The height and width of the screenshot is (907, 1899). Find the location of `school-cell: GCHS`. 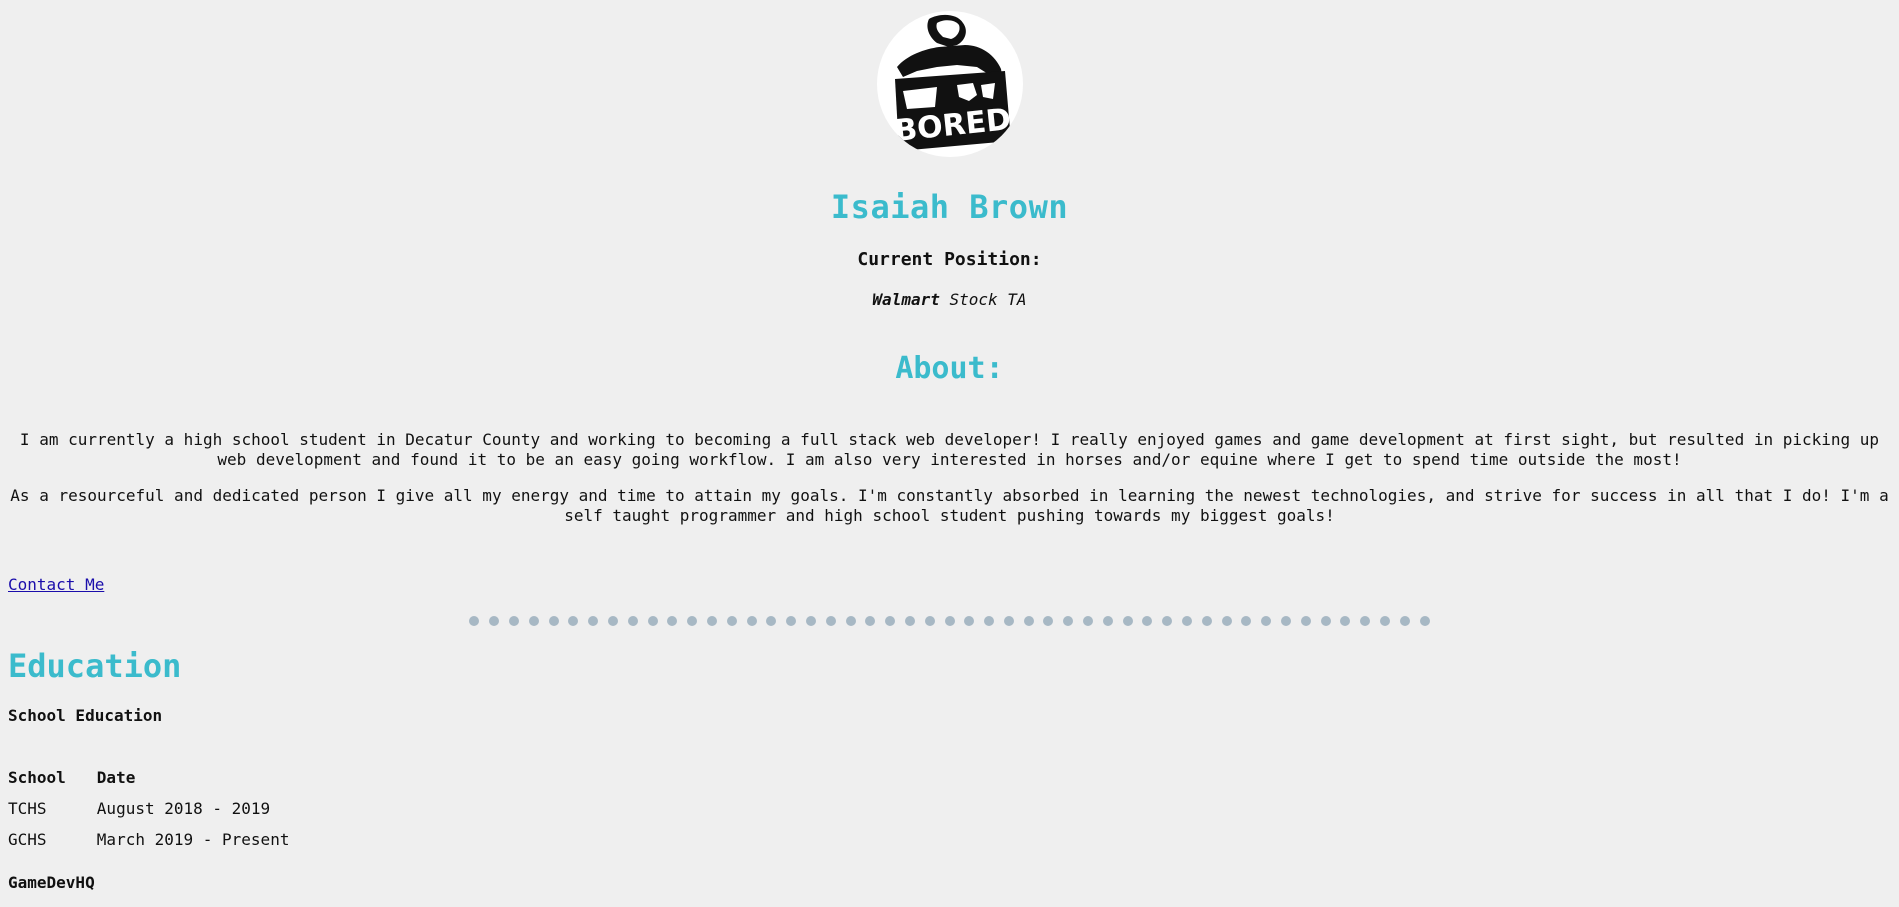

school-cell: GCHS is located at coordinates (27, 839).